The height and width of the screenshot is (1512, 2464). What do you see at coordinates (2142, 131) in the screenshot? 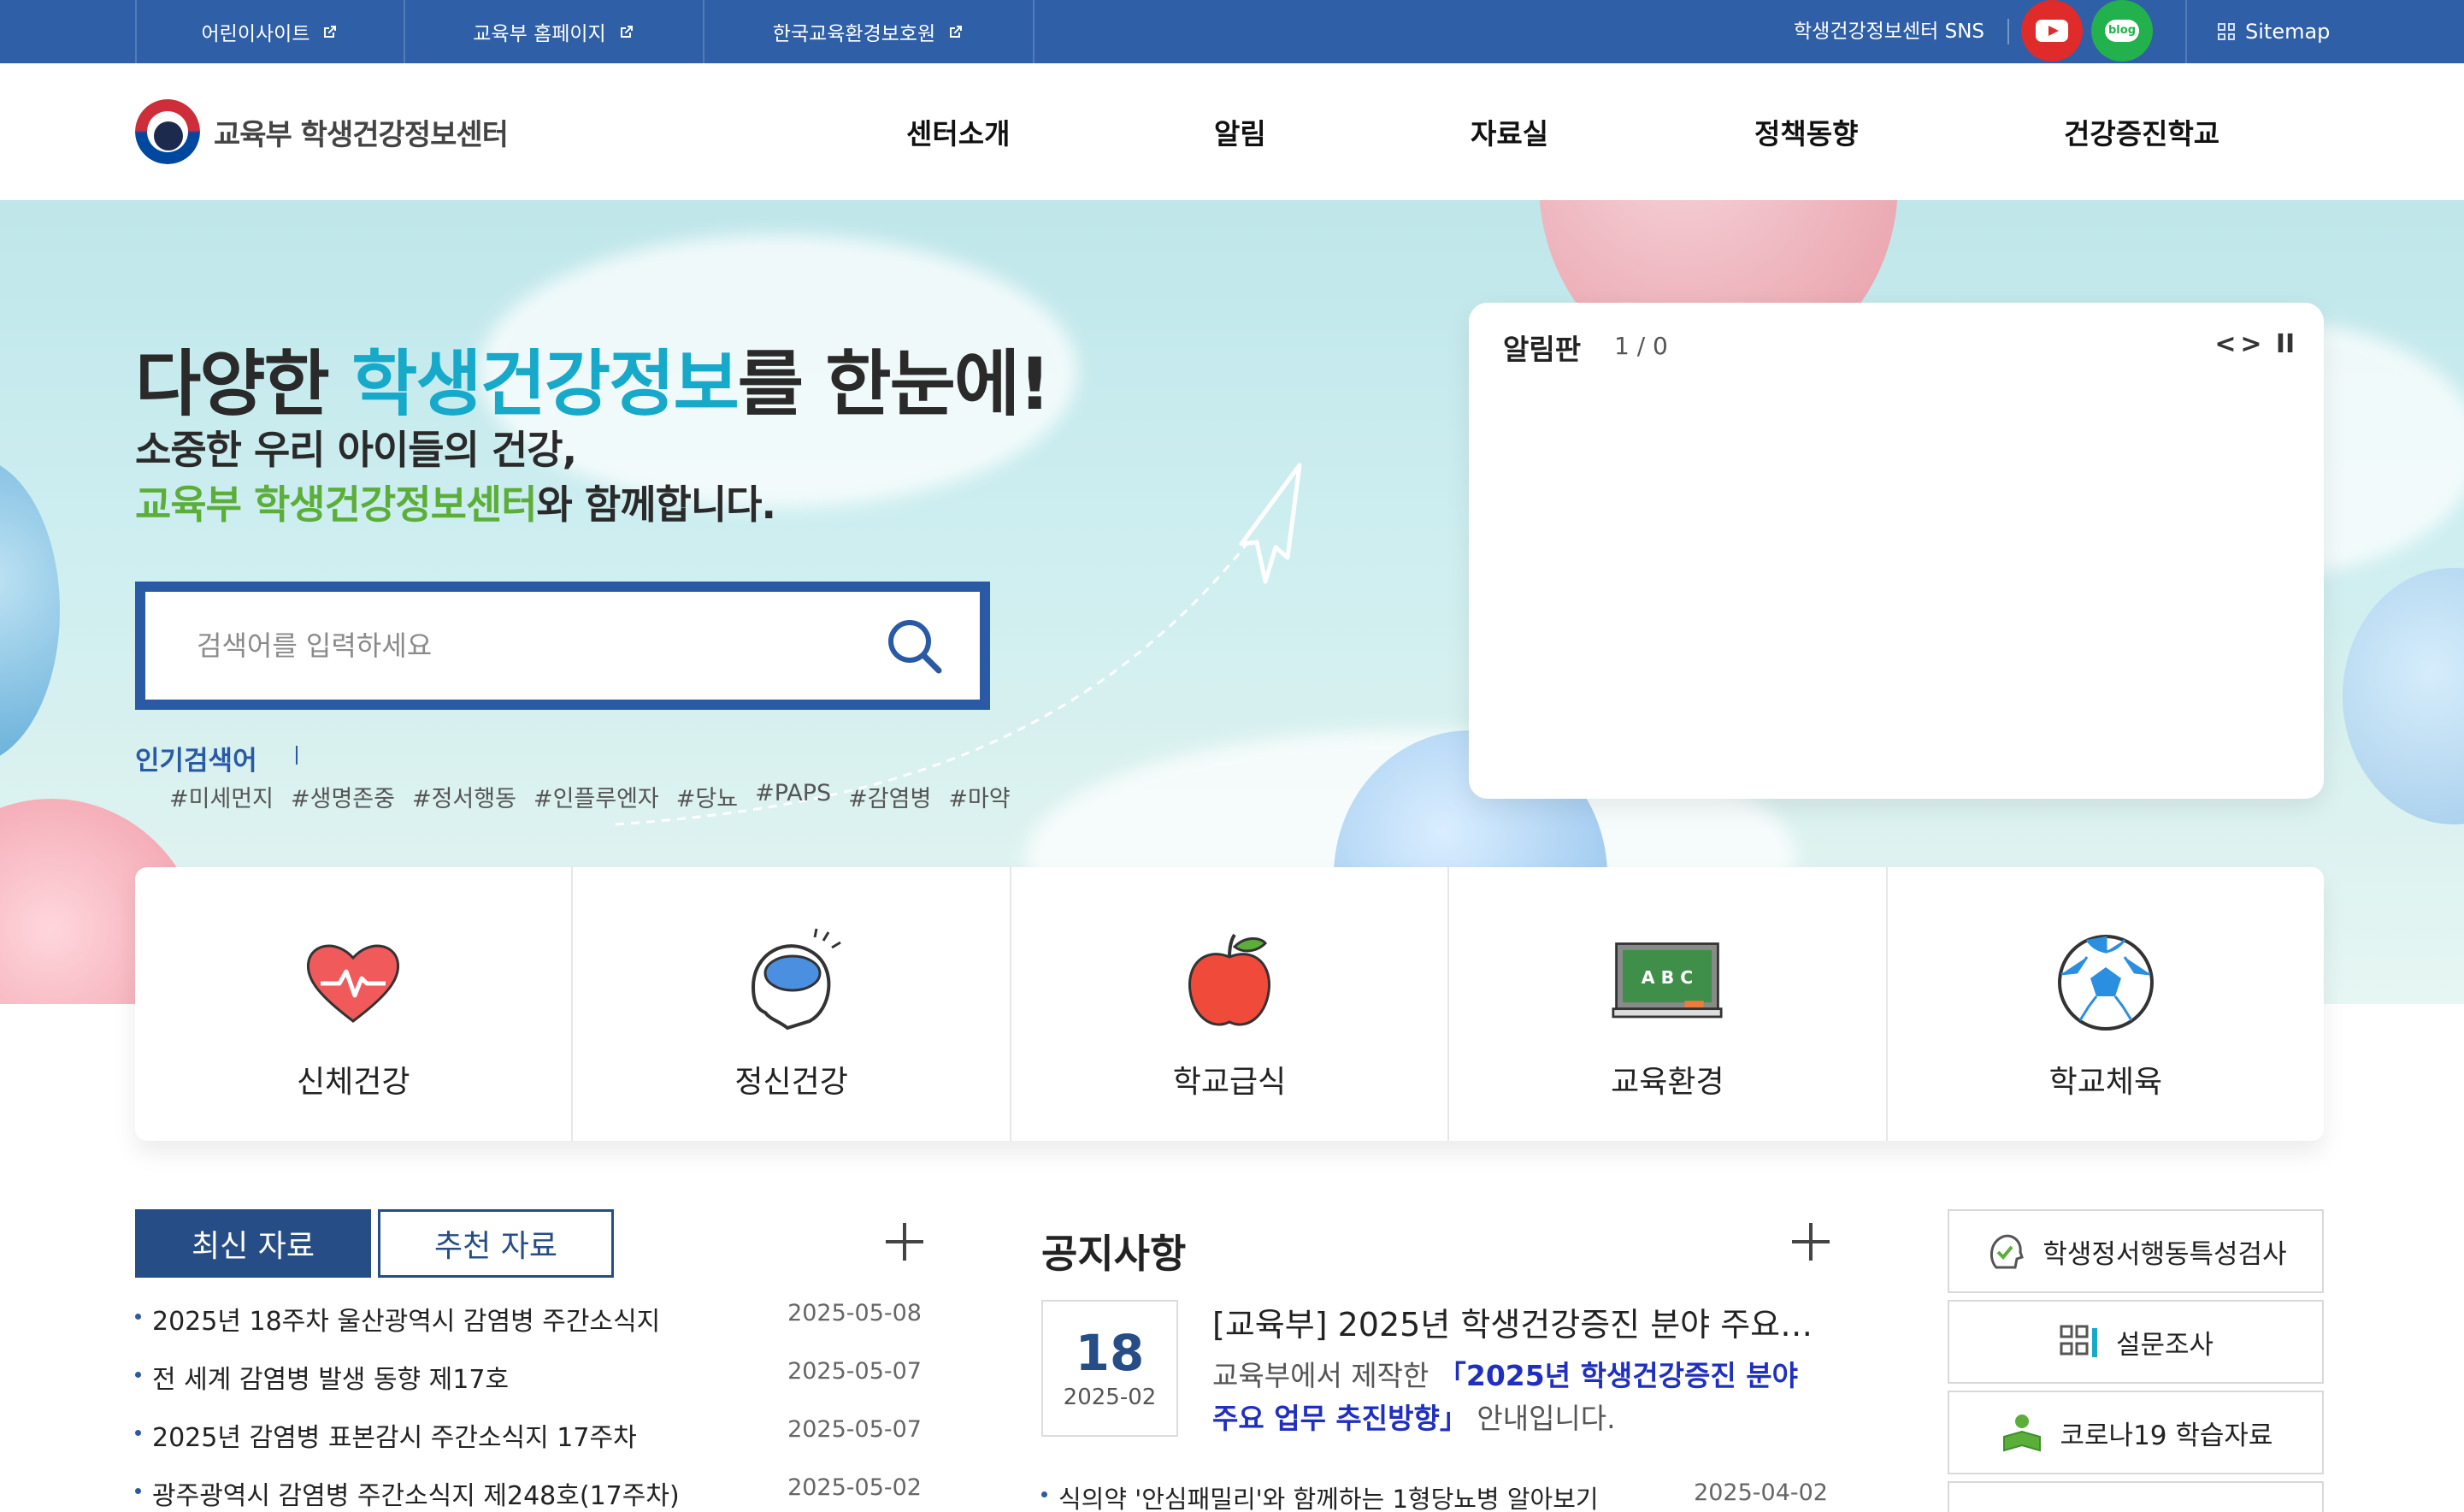
I see `nav-health-school: 건강증진학교` at bounding box center [2142, 131].